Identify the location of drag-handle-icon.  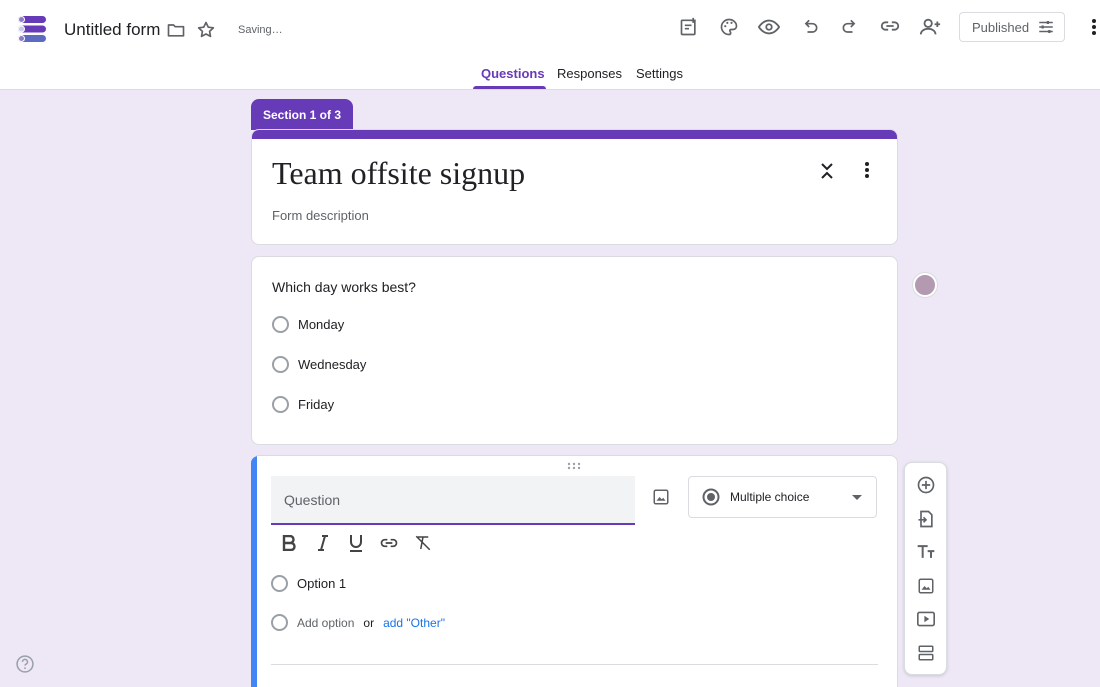
(574, 466).